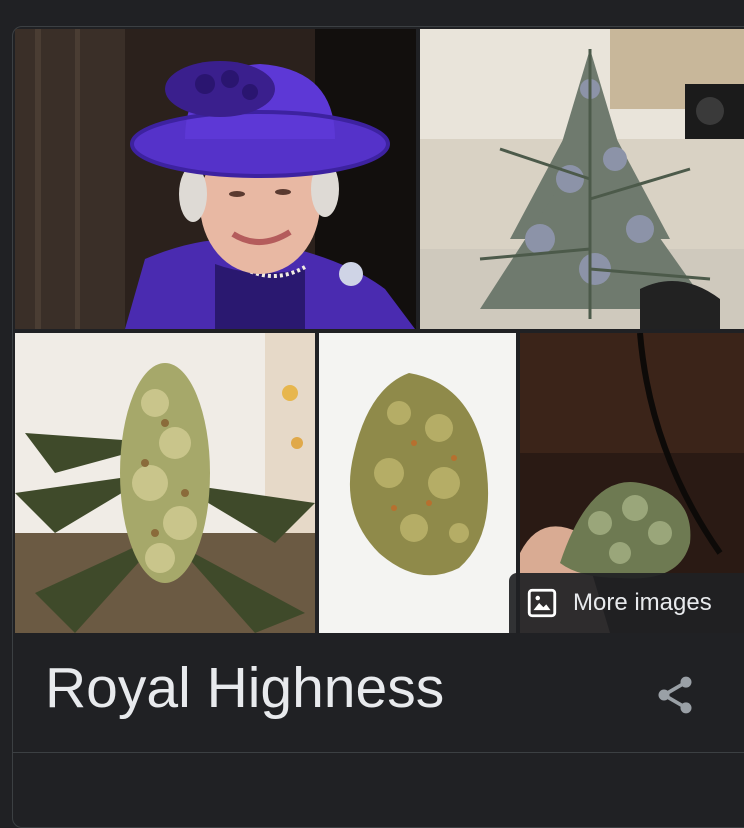 This screenshot has height=828, width=744. I want to click on image-plant-bud, so click(165, 483).